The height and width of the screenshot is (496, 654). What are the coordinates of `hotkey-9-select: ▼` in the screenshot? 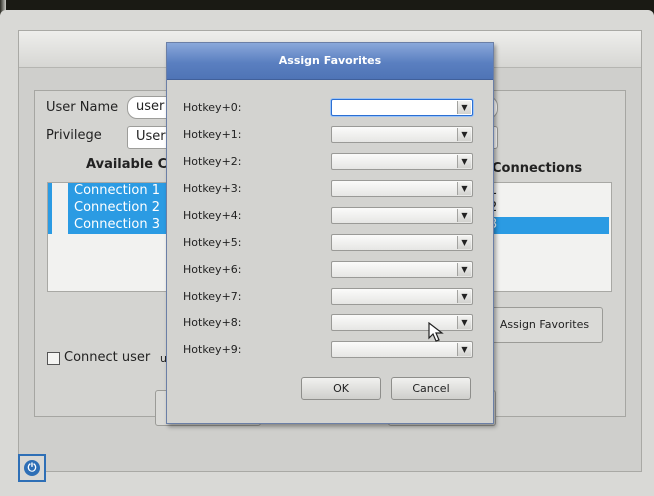 It's located at (402, 349).